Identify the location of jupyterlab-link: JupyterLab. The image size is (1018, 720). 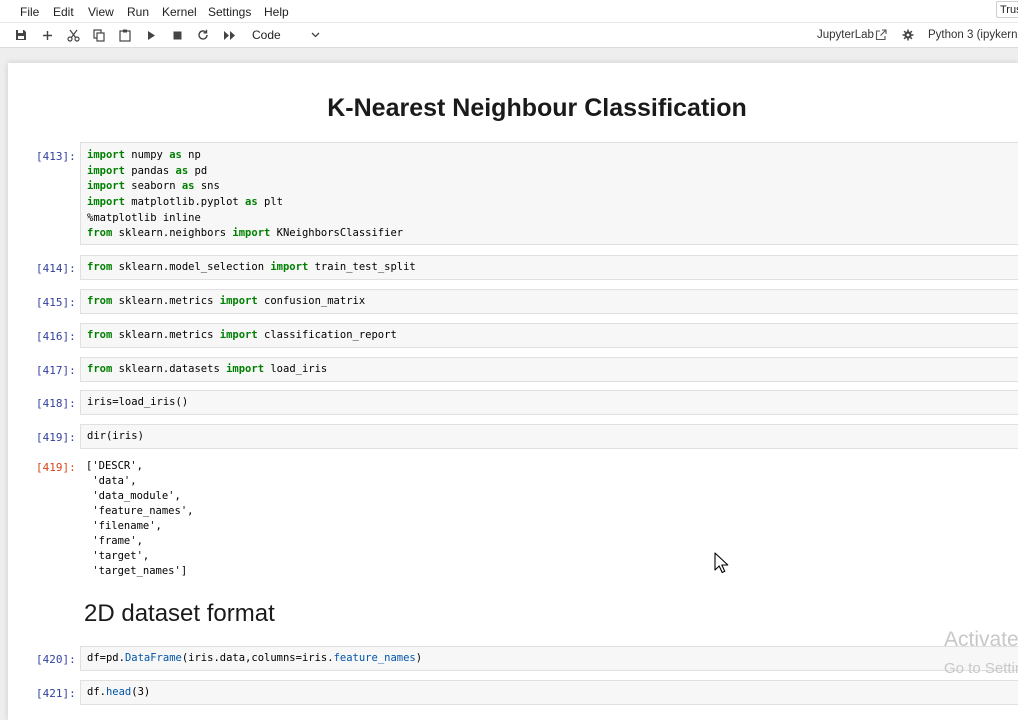
(845, 35).